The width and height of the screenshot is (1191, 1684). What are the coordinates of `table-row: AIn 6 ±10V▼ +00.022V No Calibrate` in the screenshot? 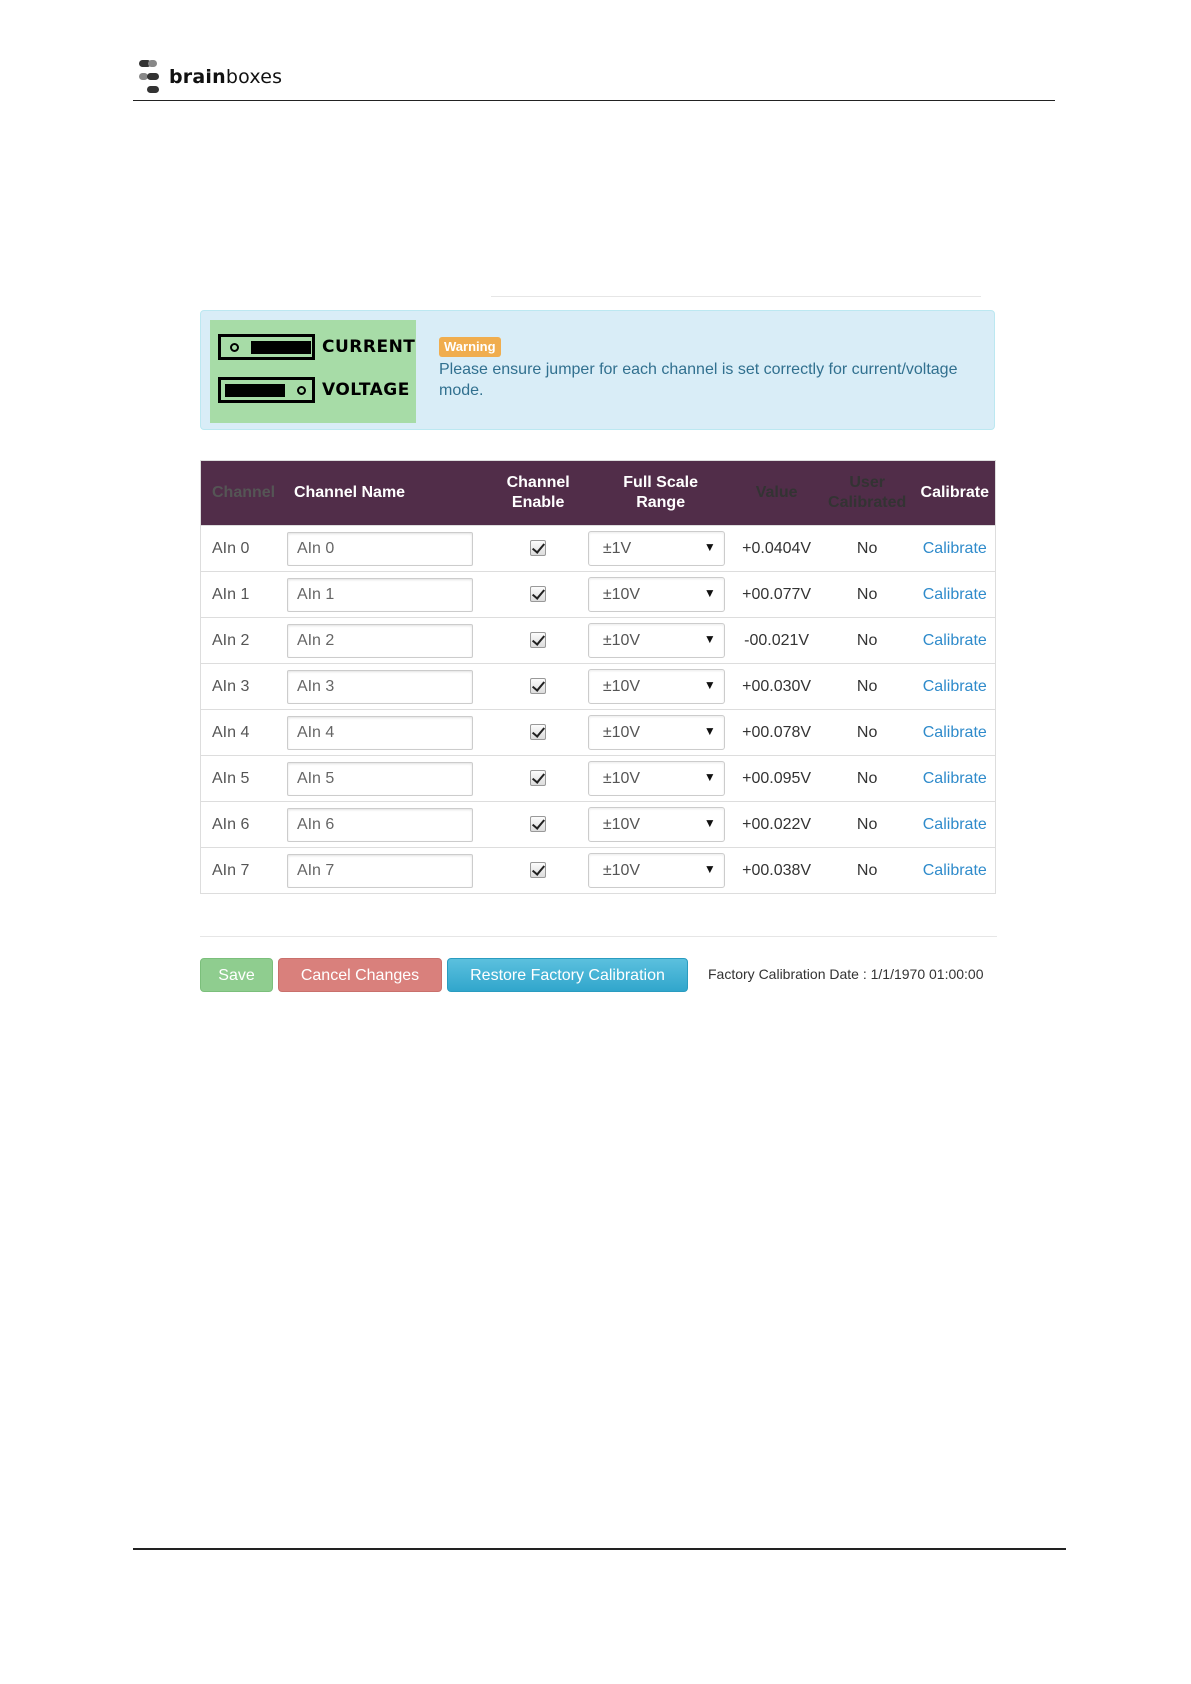 It's located at (598, 824).